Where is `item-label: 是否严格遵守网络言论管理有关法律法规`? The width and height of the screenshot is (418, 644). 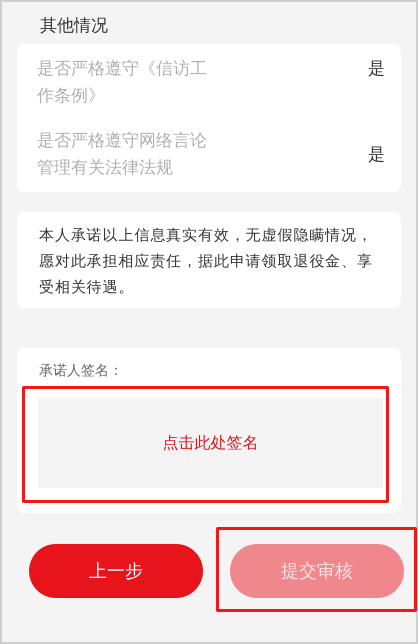 item-label: 是否严格遵守网络言论管理有关法律法规 is located at coordinates (122, 155).